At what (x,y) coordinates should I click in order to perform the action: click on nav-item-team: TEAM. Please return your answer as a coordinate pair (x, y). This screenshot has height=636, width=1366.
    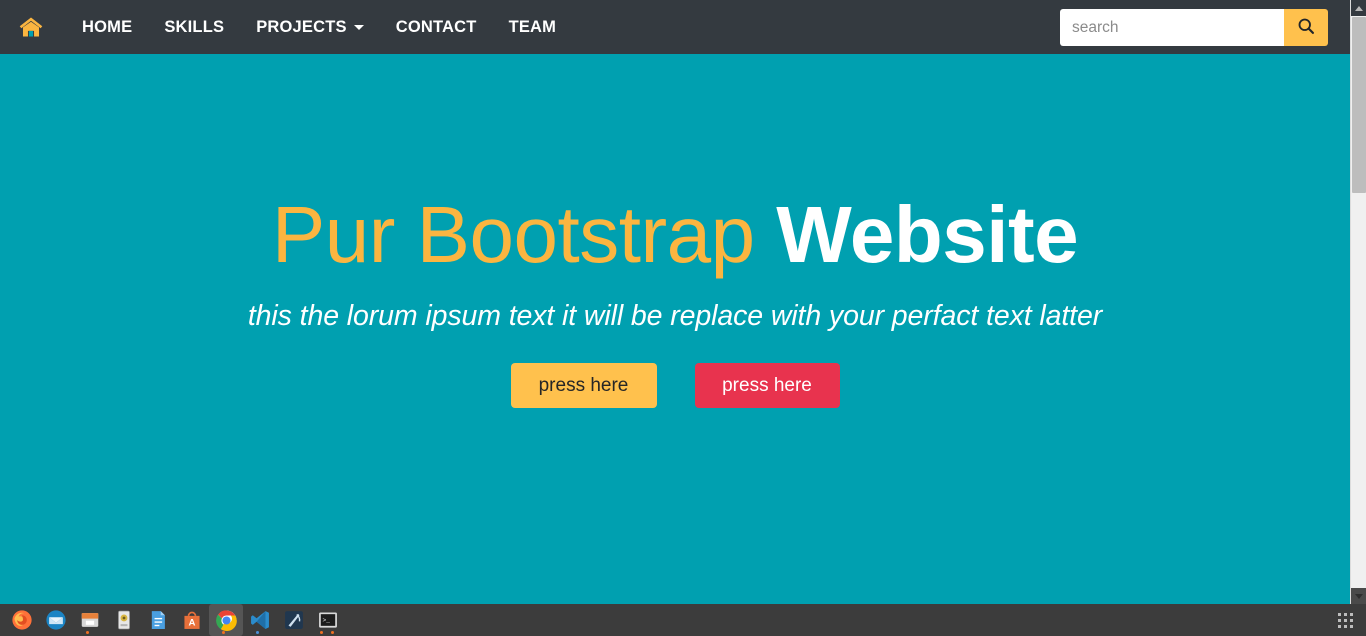
    Looking at the image, I should click on (533, 27).